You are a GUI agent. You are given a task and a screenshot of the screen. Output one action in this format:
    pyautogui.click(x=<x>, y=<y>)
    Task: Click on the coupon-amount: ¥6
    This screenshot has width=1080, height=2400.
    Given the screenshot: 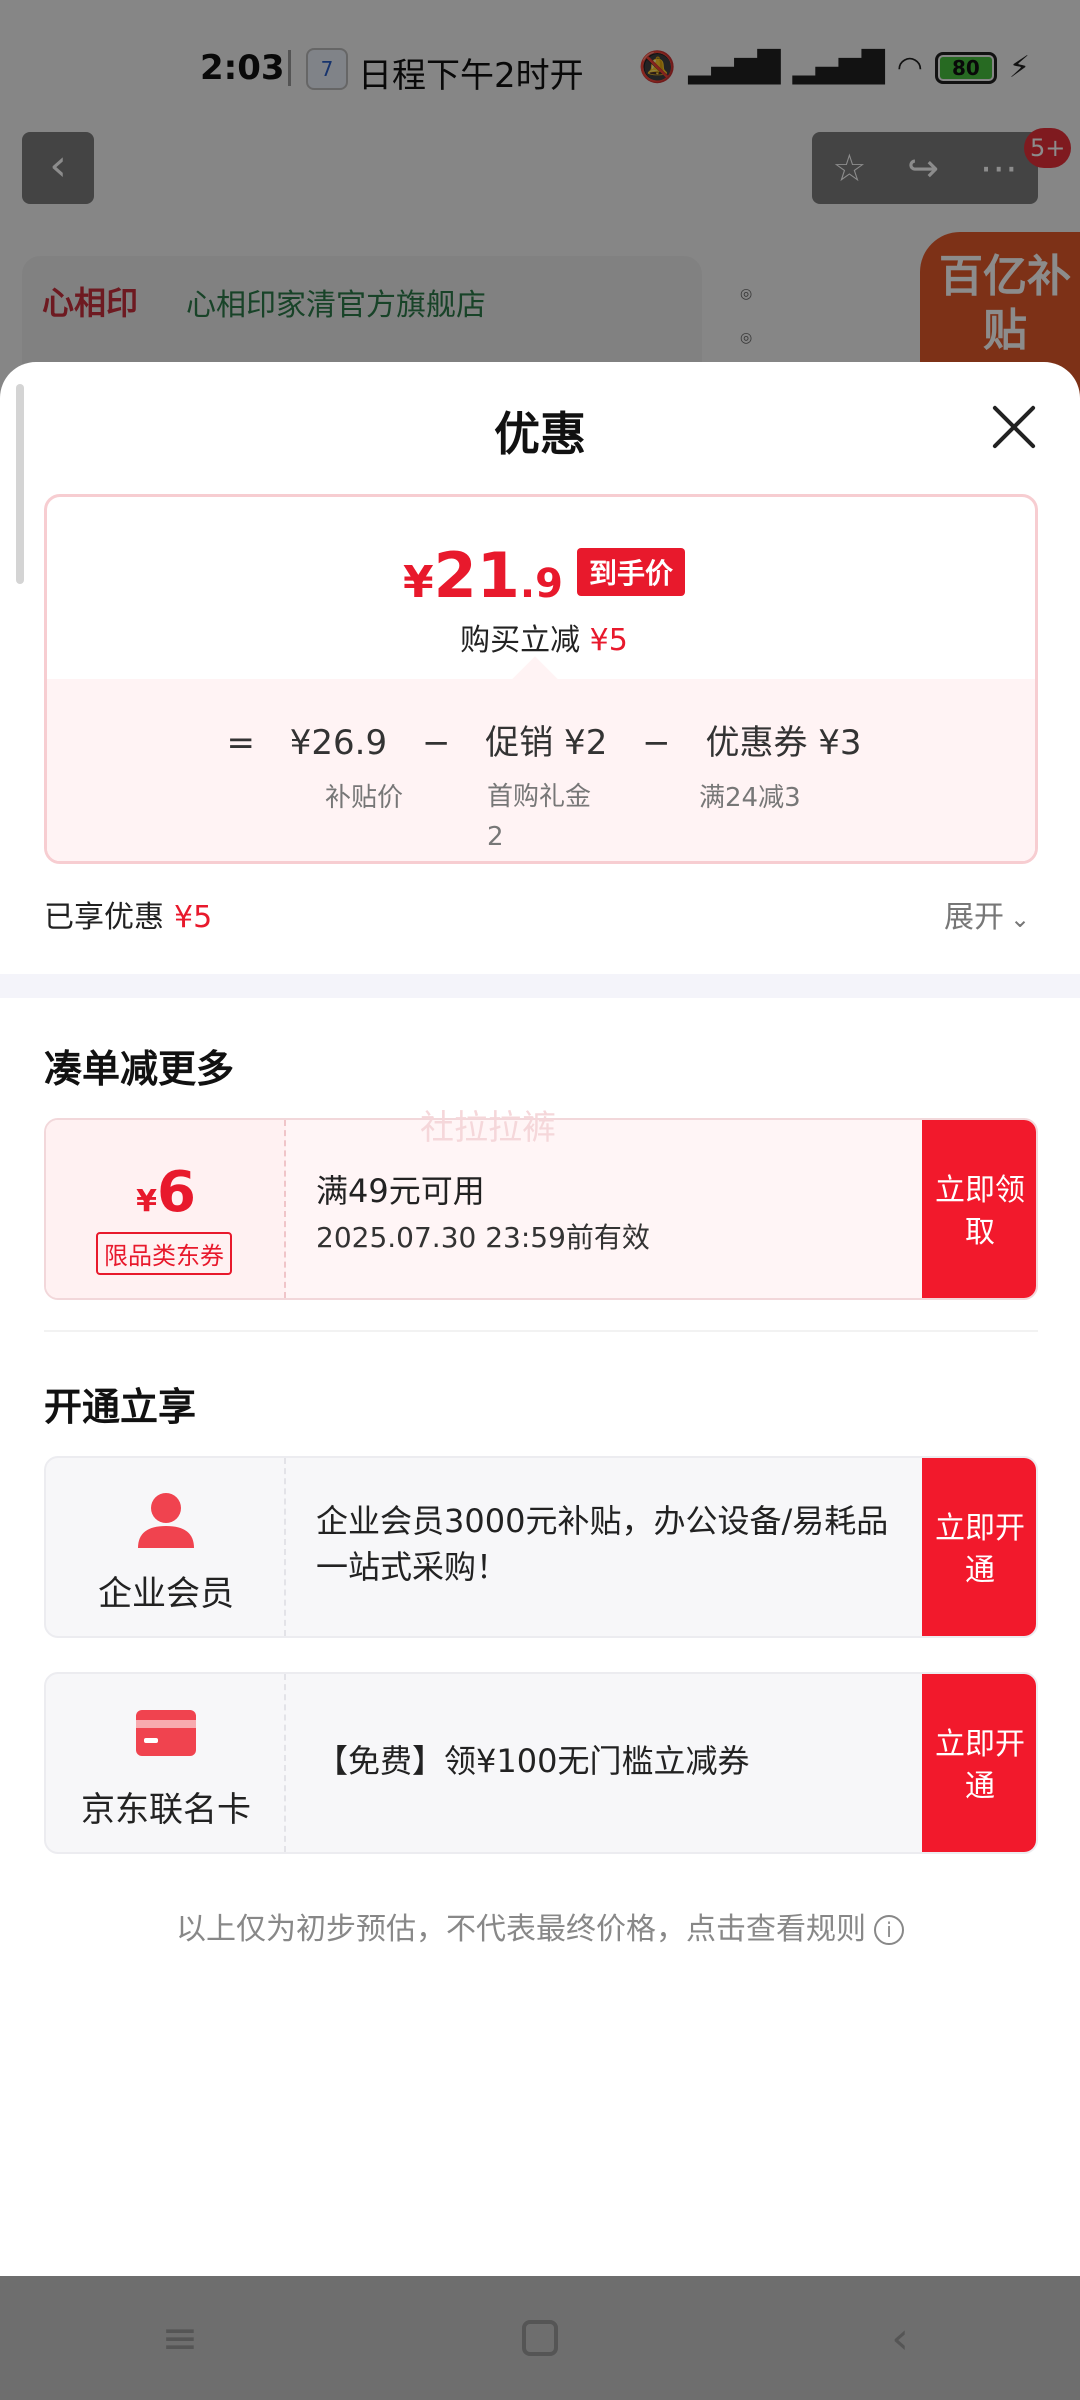 What is the action you would take?
    pyautogui.click(x=166, y=1192)
    